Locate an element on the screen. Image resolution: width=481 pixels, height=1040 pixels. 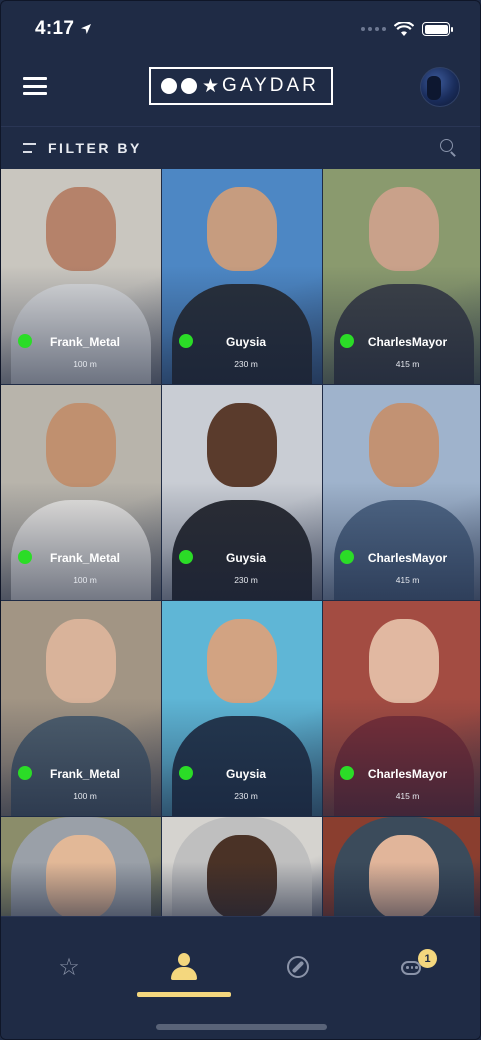
filter-icon is located at coordinates (29, 147).